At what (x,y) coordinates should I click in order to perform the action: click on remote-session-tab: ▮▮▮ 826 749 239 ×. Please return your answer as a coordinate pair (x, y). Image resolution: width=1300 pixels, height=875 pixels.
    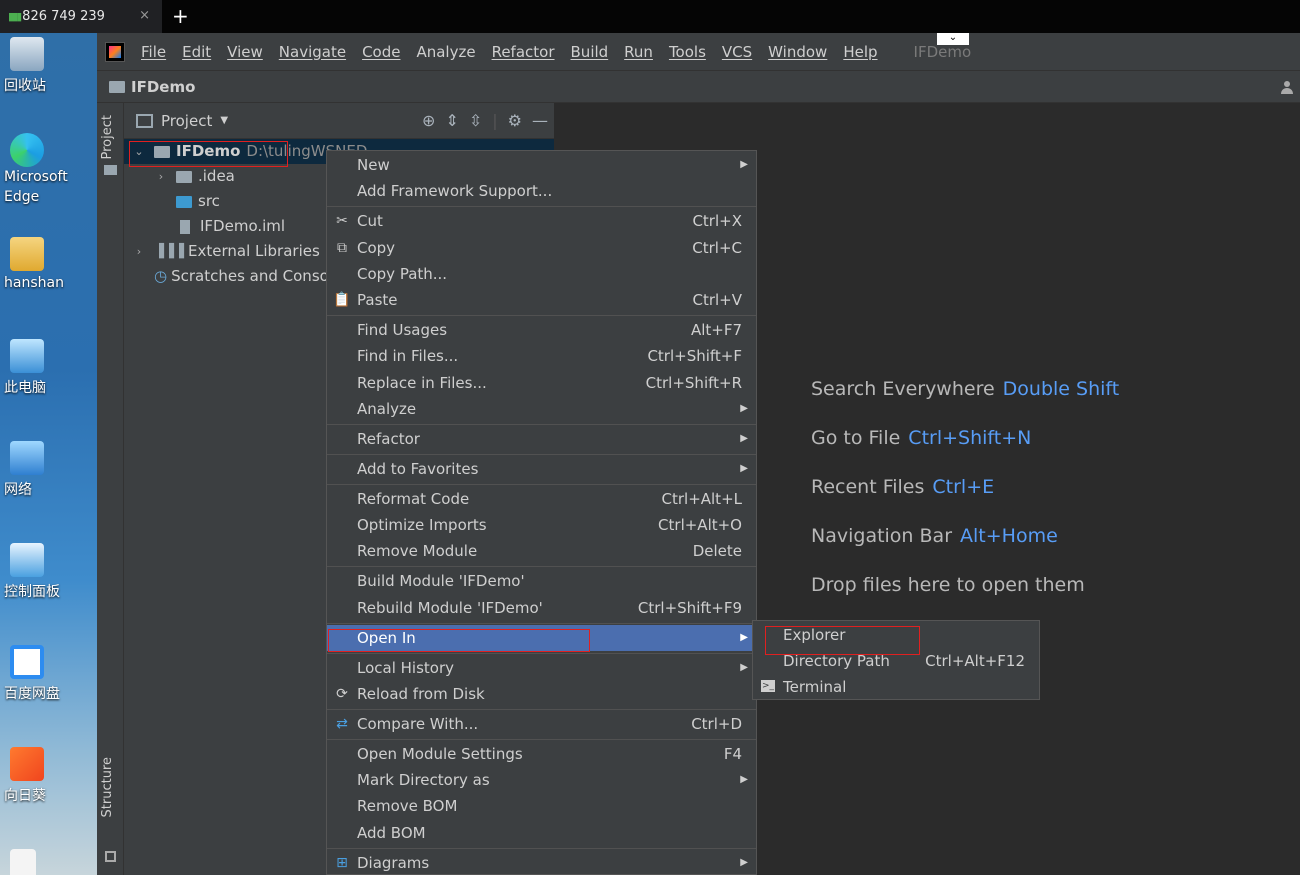
    Looking at the image, I should click on (81, 16).